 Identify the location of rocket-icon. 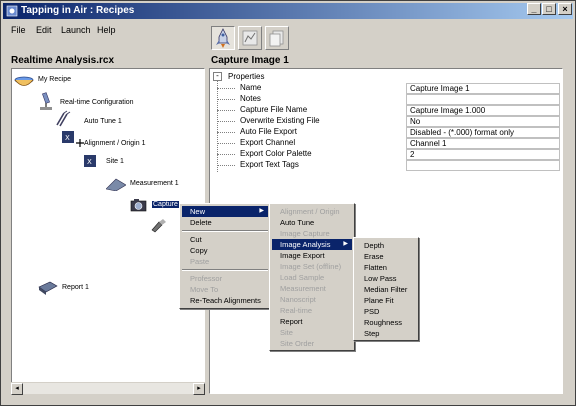
(223, 38).